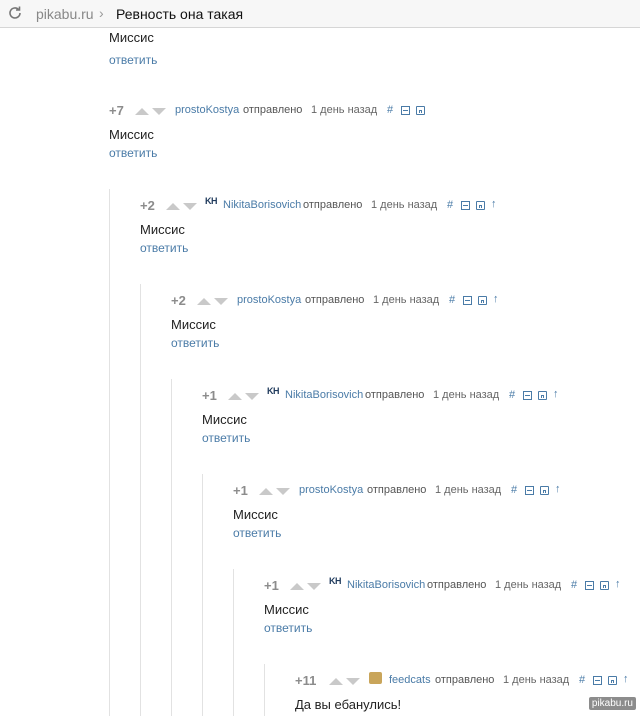 The height and width of the screenshot is (716, 640). What do you see at coordinates (116, 110) in the screenshot?
I see `rating-value: +7` at bounding box center [116, 110].